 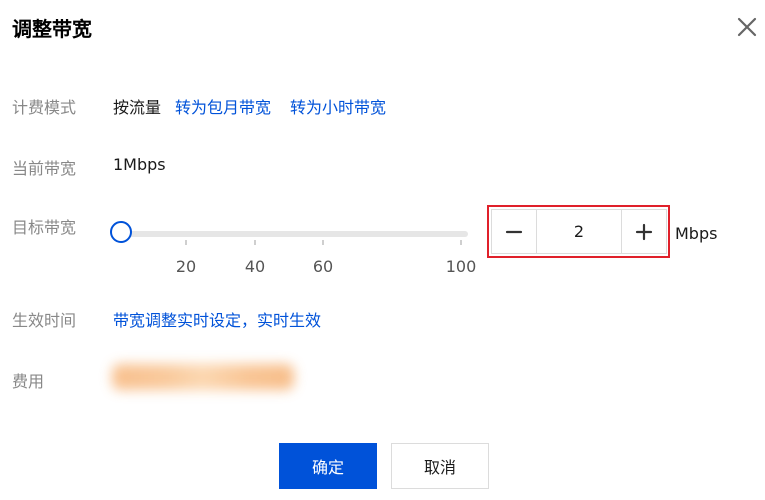 What do you see at coordinates (44, 227) in the screenshot?
I see `target-bandwidth-label: 目标带宽` at bounding box center [44, 227].